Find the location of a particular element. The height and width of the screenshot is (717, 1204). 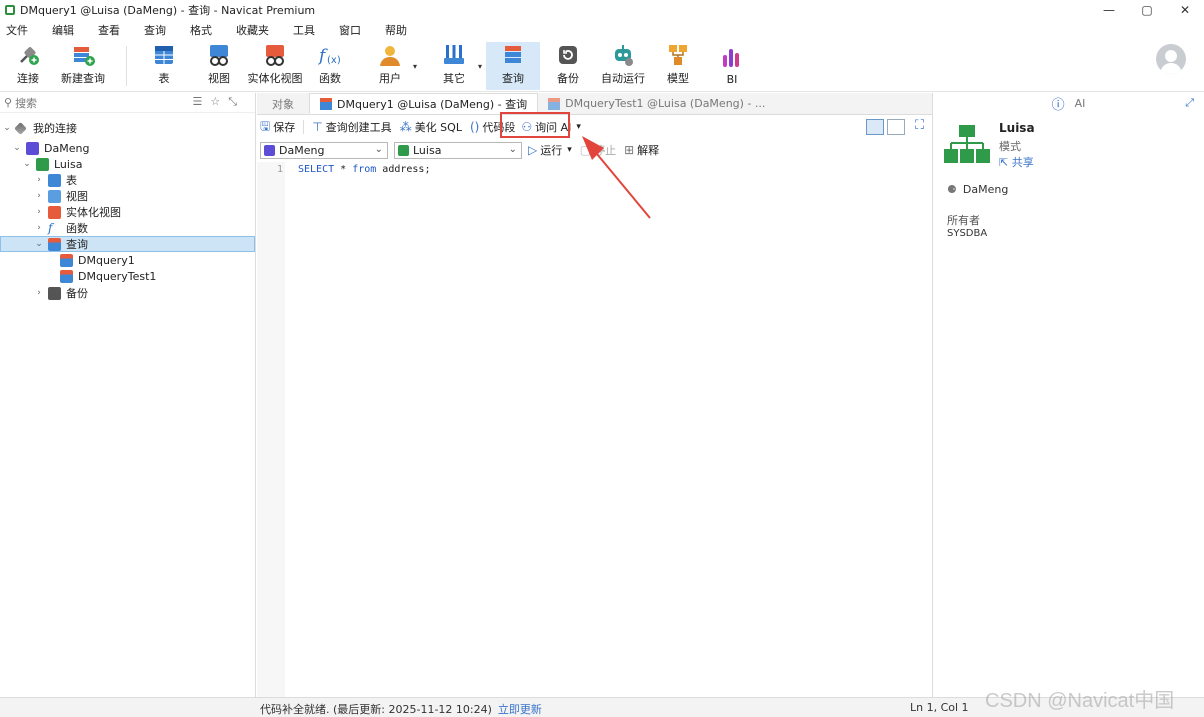

table-button: 表 is located at coordinates (164, 66).